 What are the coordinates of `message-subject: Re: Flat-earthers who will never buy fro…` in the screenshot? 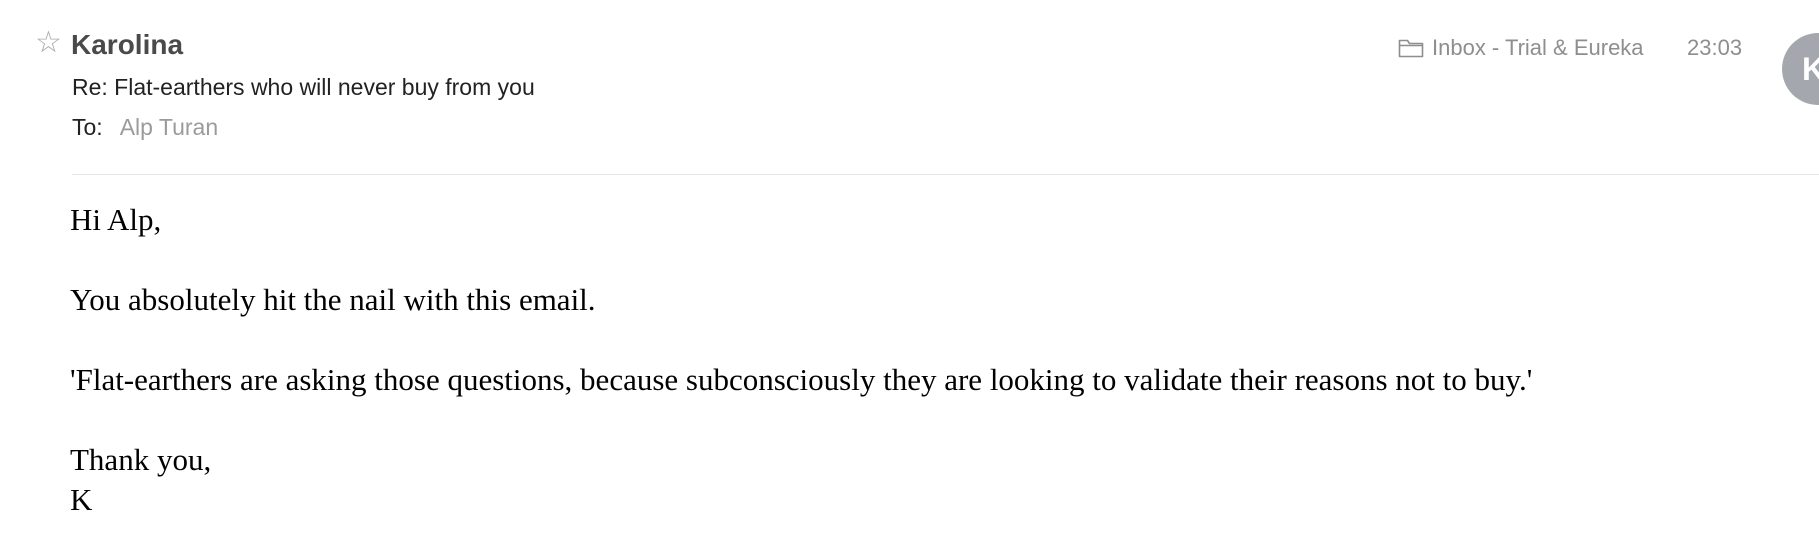 It's located at (303, 87).